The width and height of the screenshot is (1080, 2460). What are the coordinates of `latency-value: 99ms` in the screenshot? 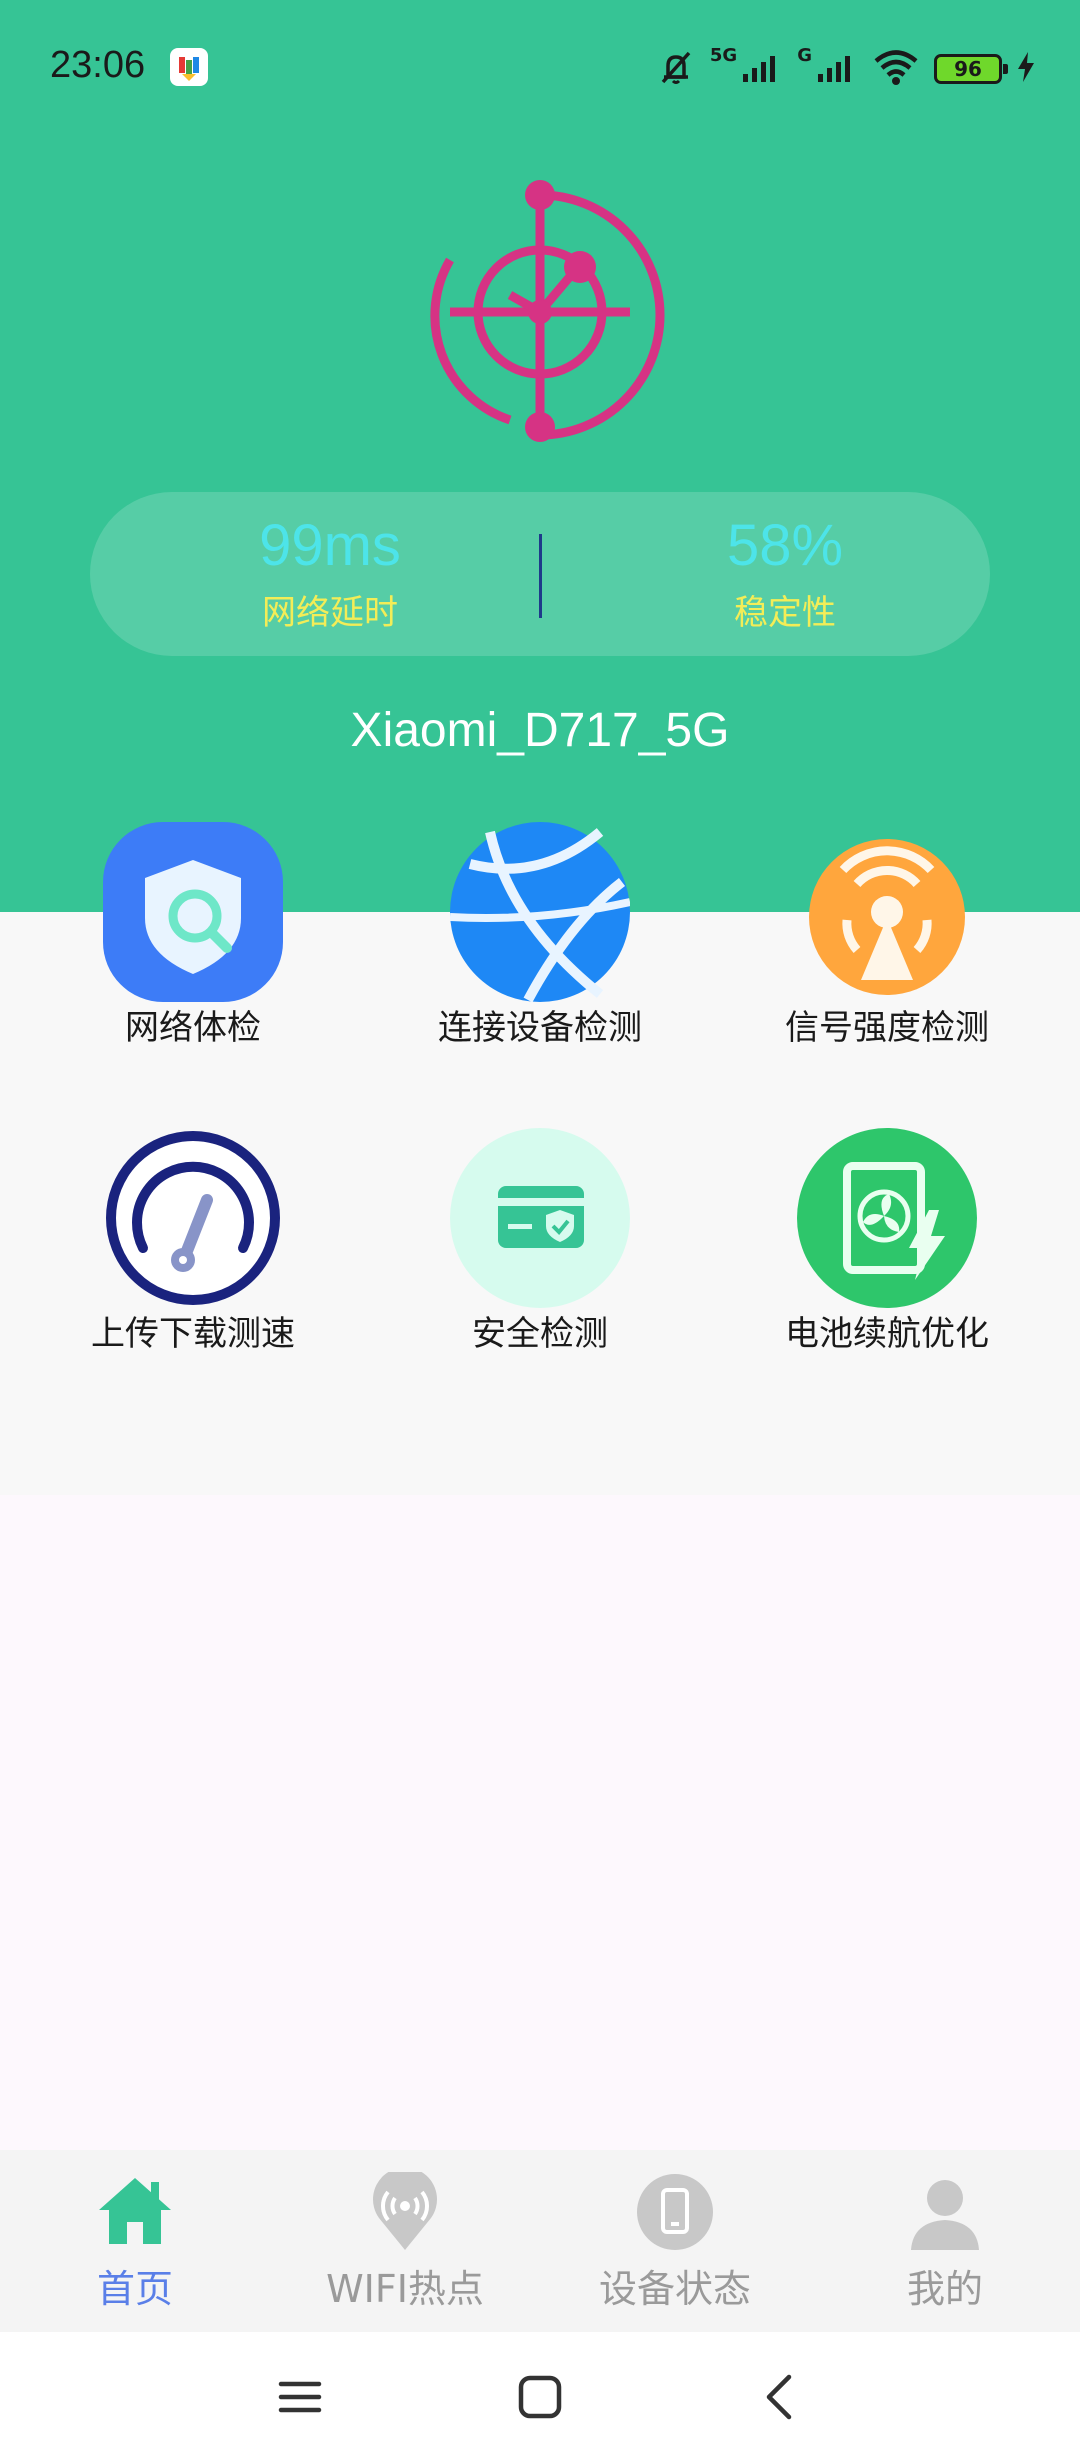 It's located at (330, 545).